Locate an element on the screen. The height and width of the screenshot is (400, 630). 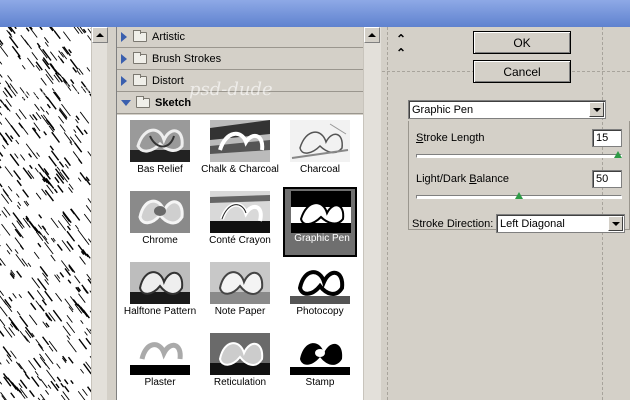
thumb-label: Stamp is located at coordinates (320, 382).